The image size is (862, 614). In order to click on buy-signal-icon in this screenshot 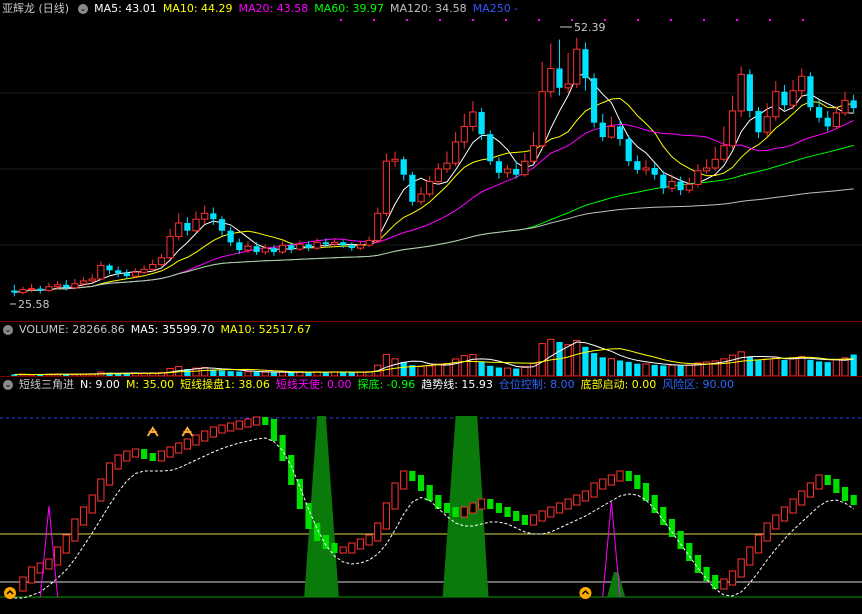, I will do `click(152, 431)`.